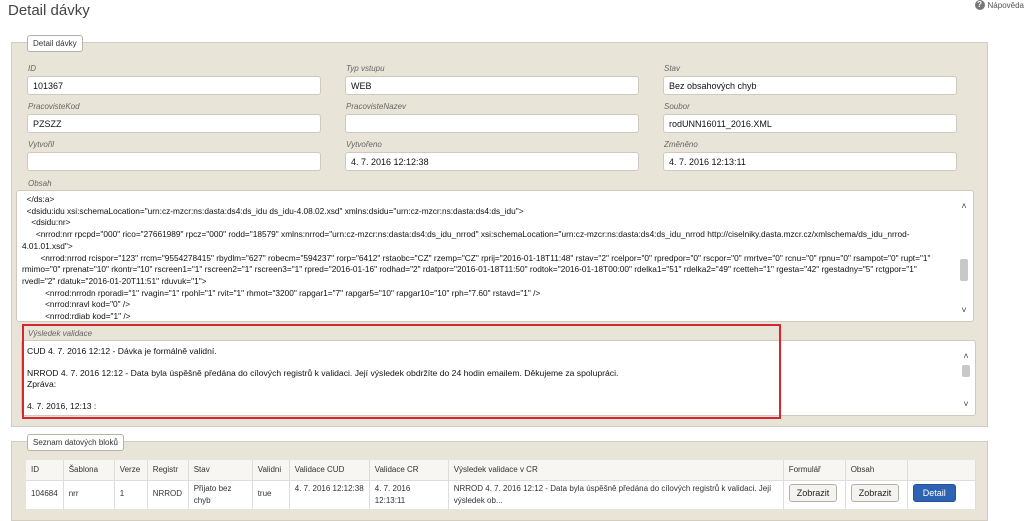 The image size is (1024, 521). Describe the element at coordinates (49, 10) in the screenshot. I see `page-title: Detail dávky` at that location.